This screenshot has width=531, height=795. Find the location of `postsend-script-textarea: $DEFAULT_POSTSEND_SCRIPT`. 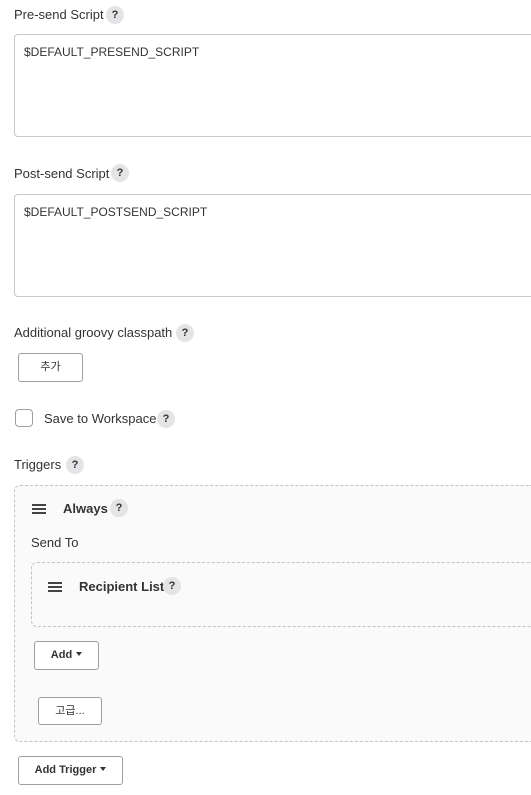

postsend-script-textarea: $DEFAULT_POSTSEND_SCRIPT is located at coordinates (272, 245).